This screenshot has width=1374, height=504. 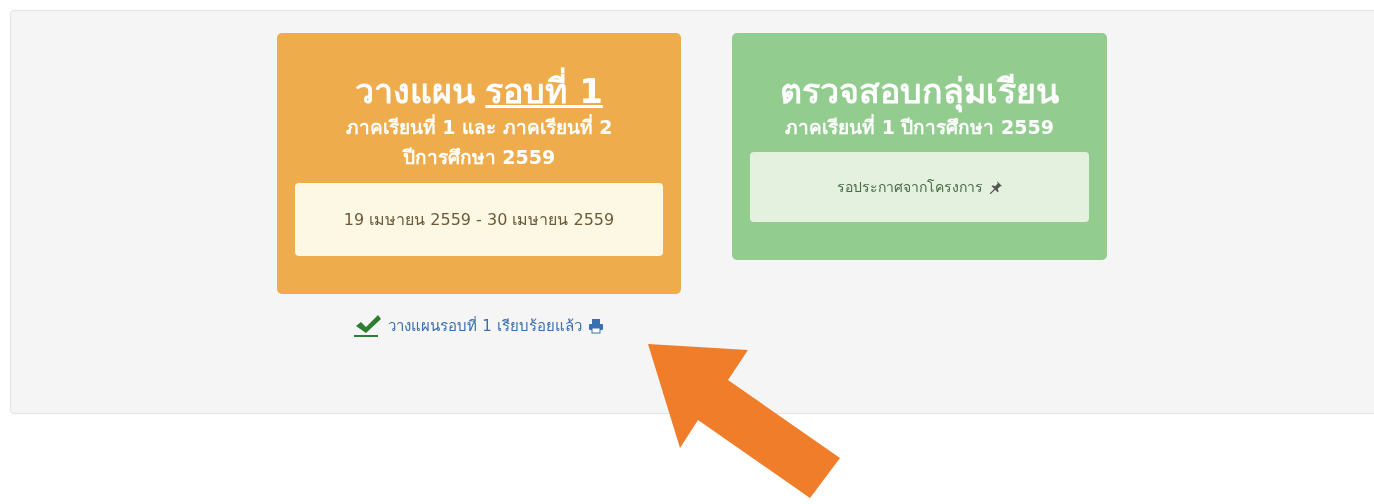 What do you see at coordinates (479, 126) in the screenshot?
I see `card-subtitle: ภาคเรียนที่ 1 และ ภาคเรียนที่ 2` at bounding box center [479, 126].